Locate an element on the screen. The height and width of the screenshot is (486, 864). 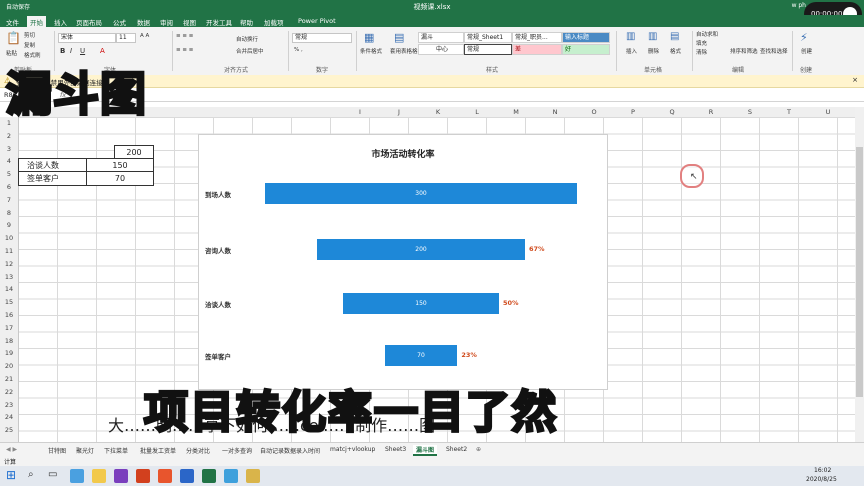
format-cells-button: 格式 is located at coordinates (675, 51).